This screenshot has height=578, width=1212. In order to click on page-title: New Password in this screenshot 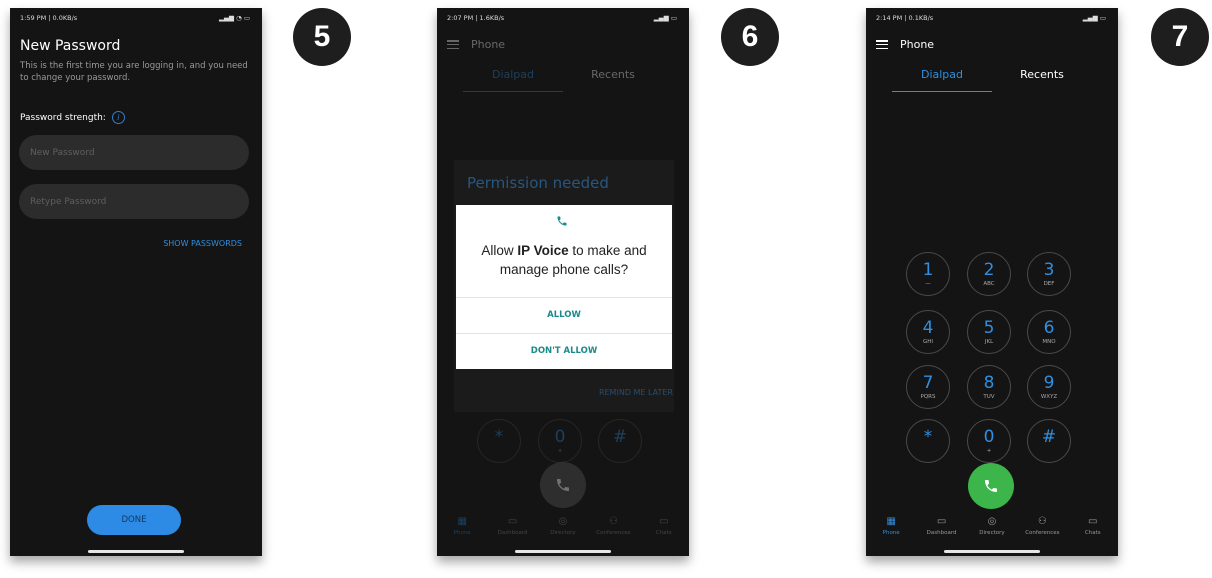, I will do `click(70, 46)`.